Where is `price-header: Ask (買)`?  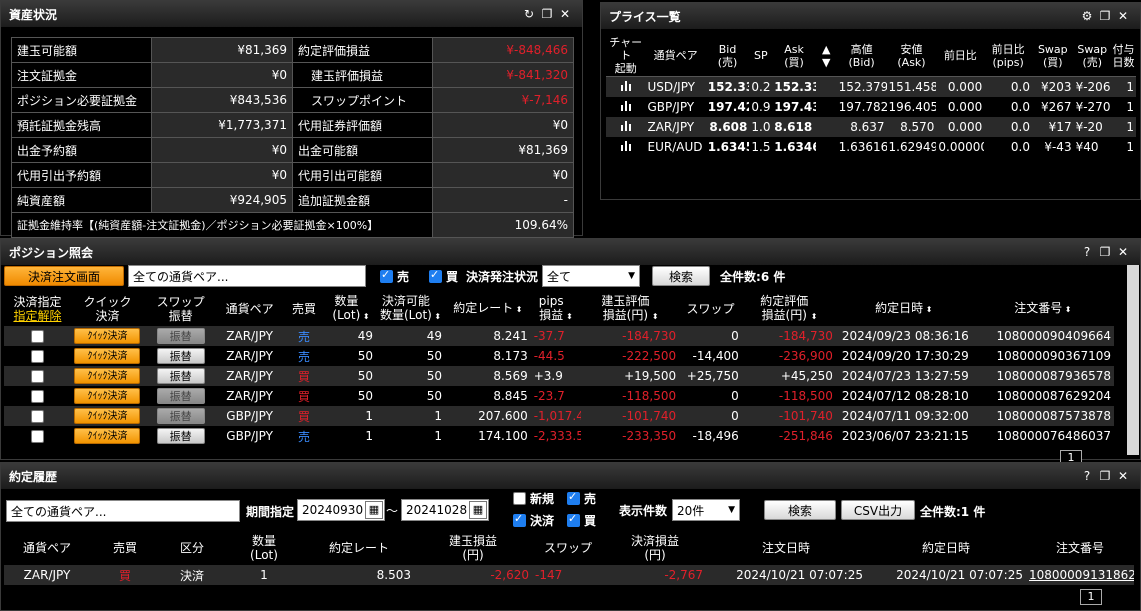
price-header: Ask (買) is located at coordinates (794, 56).